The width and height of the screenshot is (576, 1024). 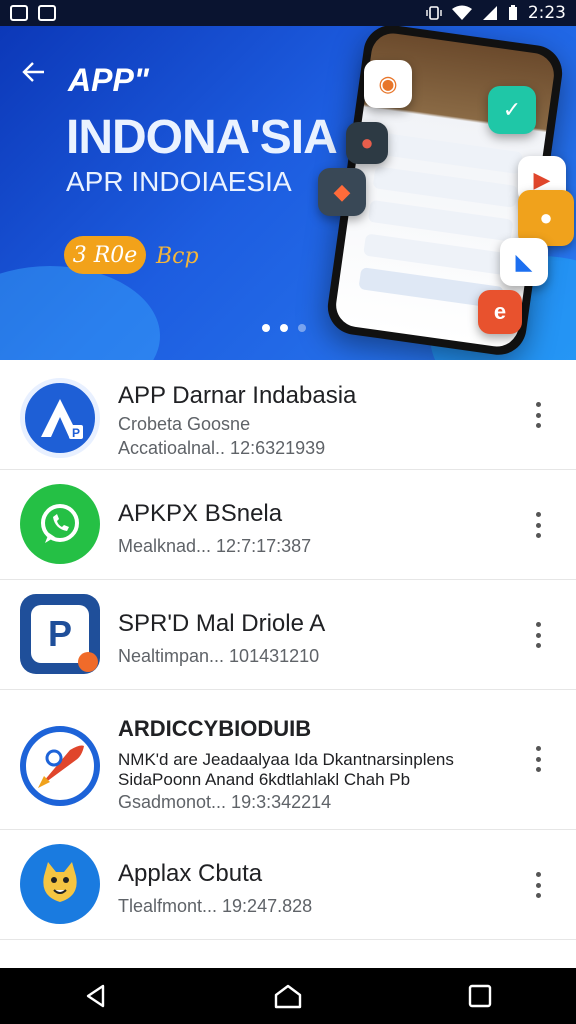 I want to click on app-publisher: Crobeta Goosne, so click(x=184, y=424).